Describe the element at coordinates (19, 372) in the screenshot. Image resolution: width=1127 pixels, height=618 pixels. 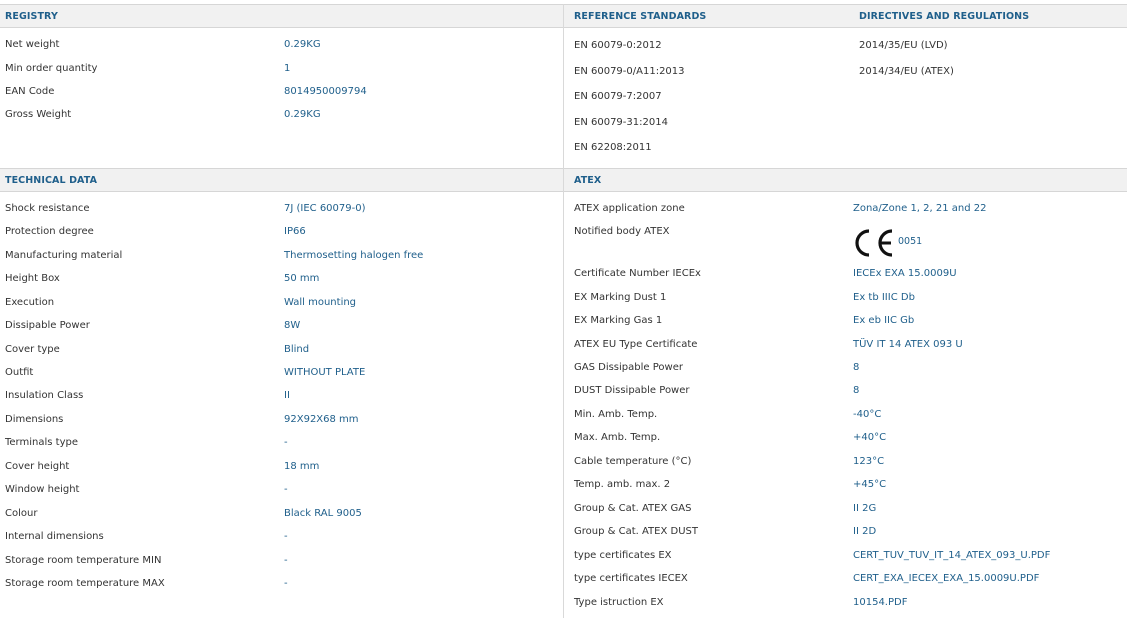
I see `tech-label: Outfit` at that location.